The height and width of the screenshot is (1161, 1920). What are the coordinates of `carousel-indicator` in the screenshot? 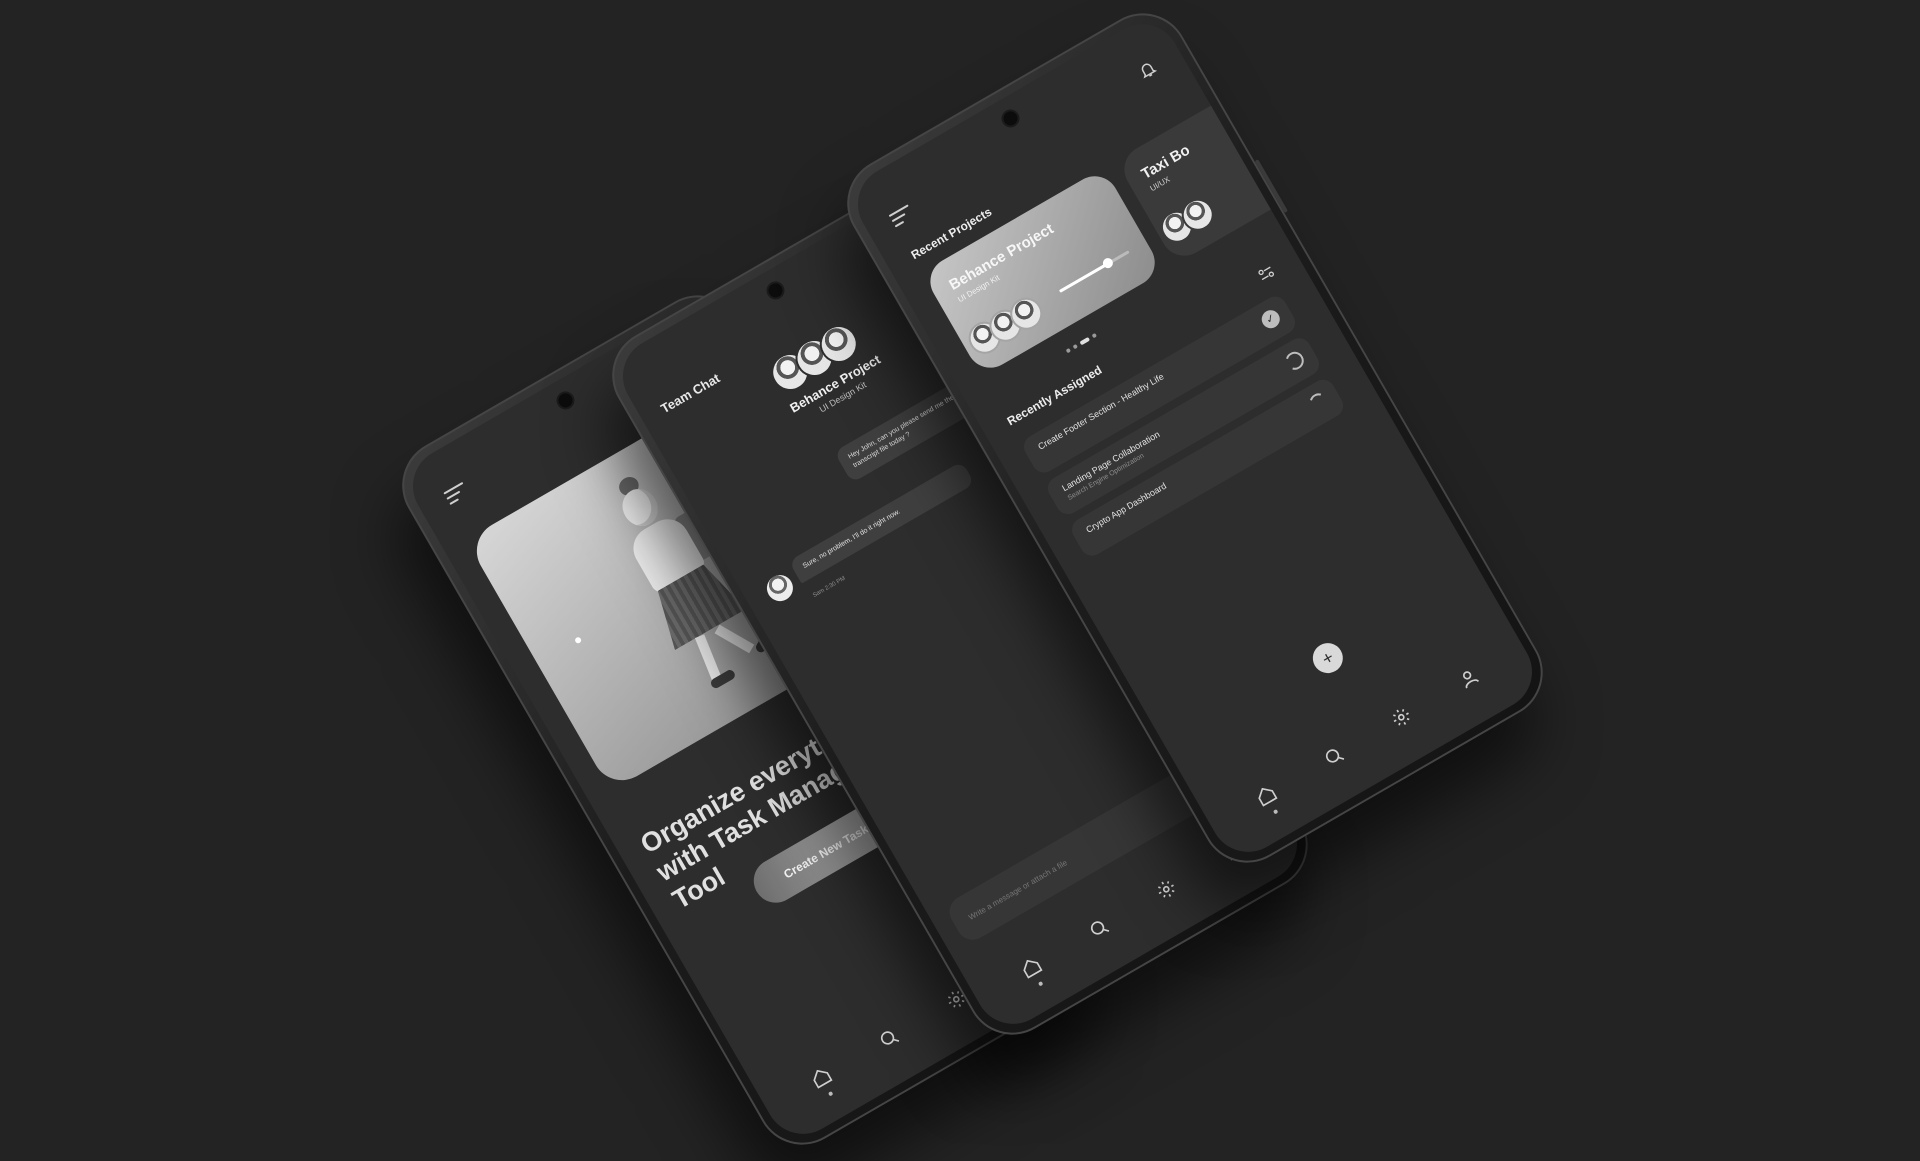 It's located at (1080, 341).